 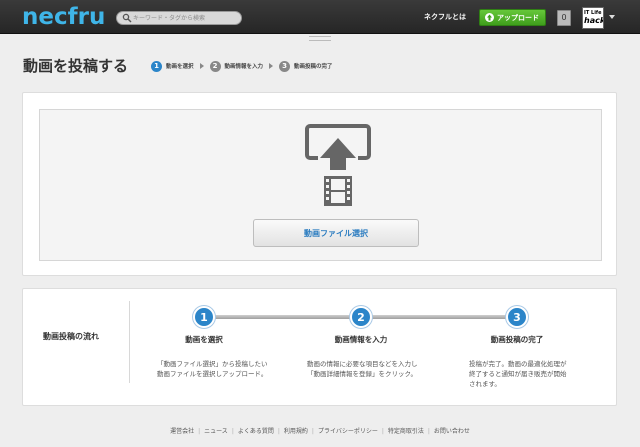 What do you see at coordinates (204, 317) in the screenshot?
I see `flow-step-number-1: 1` at bounding box center [204, 317].